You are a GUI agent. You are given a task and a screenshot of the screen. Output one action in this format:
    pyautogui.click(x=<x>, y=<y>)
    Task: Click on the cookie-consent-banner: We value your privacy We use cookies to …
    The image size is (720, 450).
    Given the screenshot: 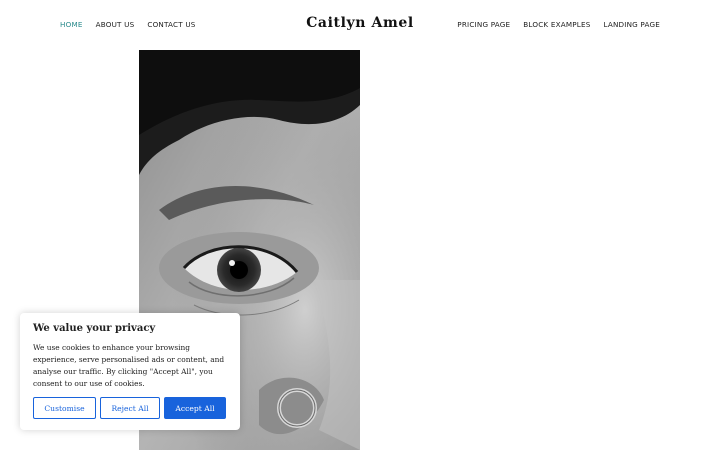 What is the action you would take?
    pyautogui.click(x=130, y=371)
    